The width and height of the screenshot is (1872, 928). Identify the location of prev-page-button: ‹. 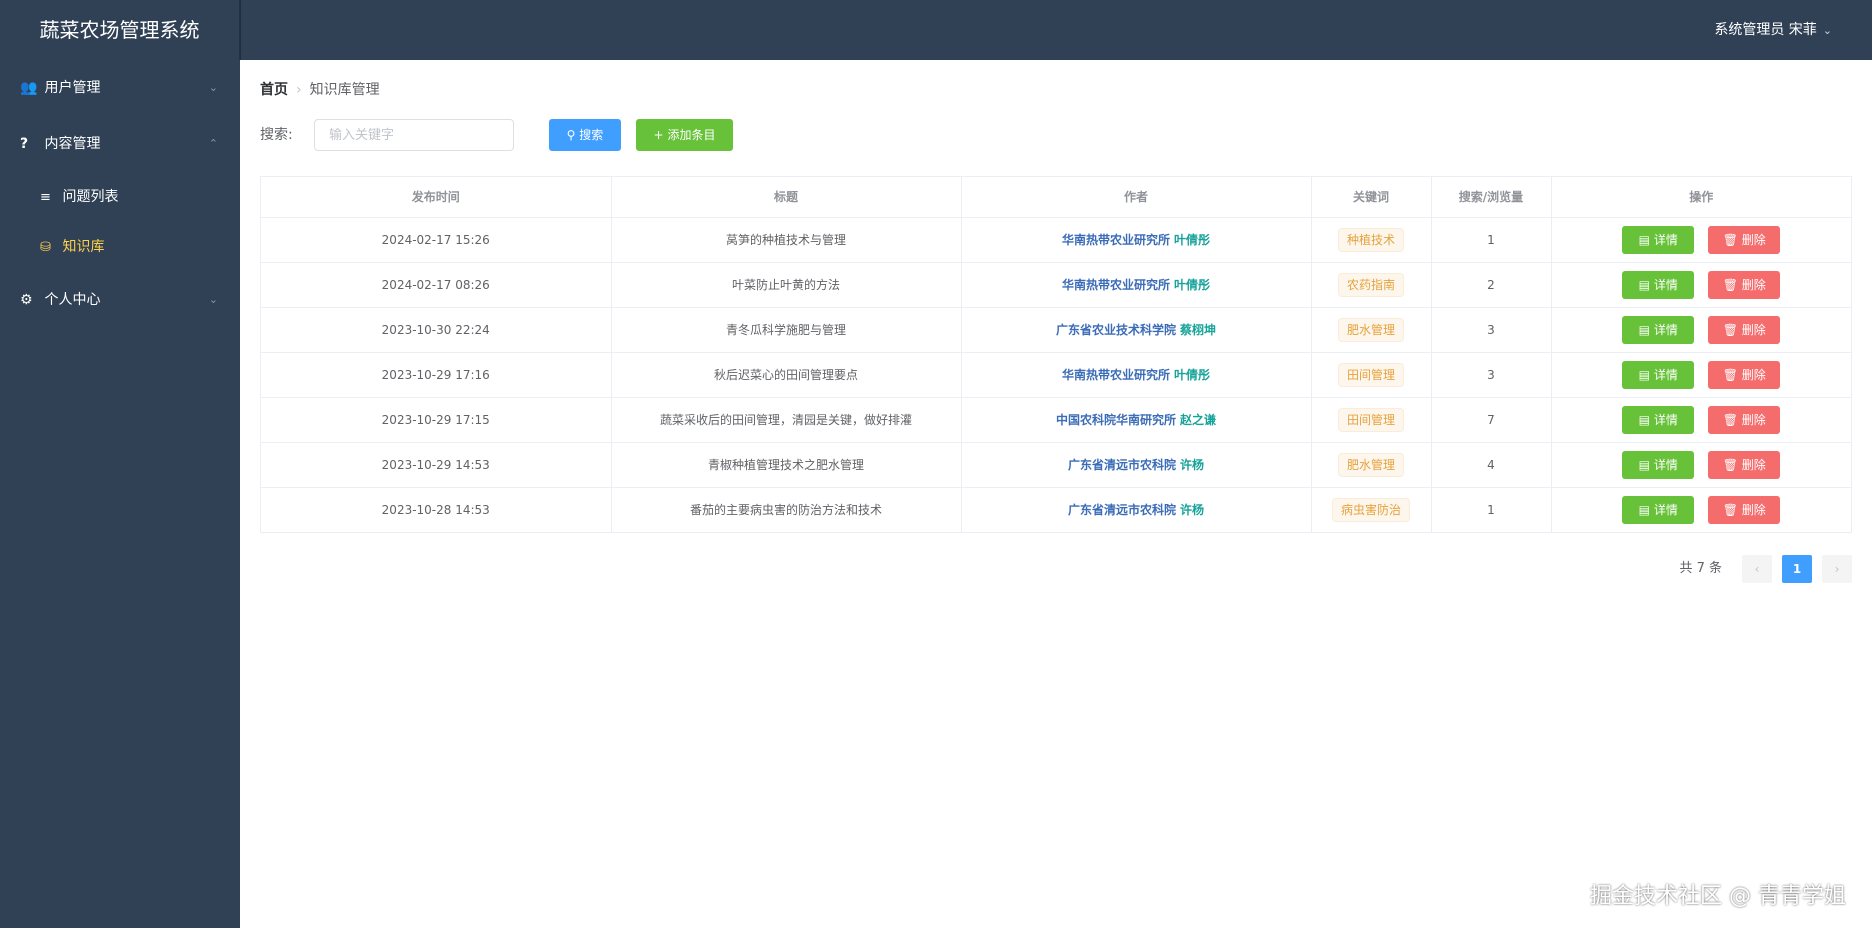
(1757, 569).